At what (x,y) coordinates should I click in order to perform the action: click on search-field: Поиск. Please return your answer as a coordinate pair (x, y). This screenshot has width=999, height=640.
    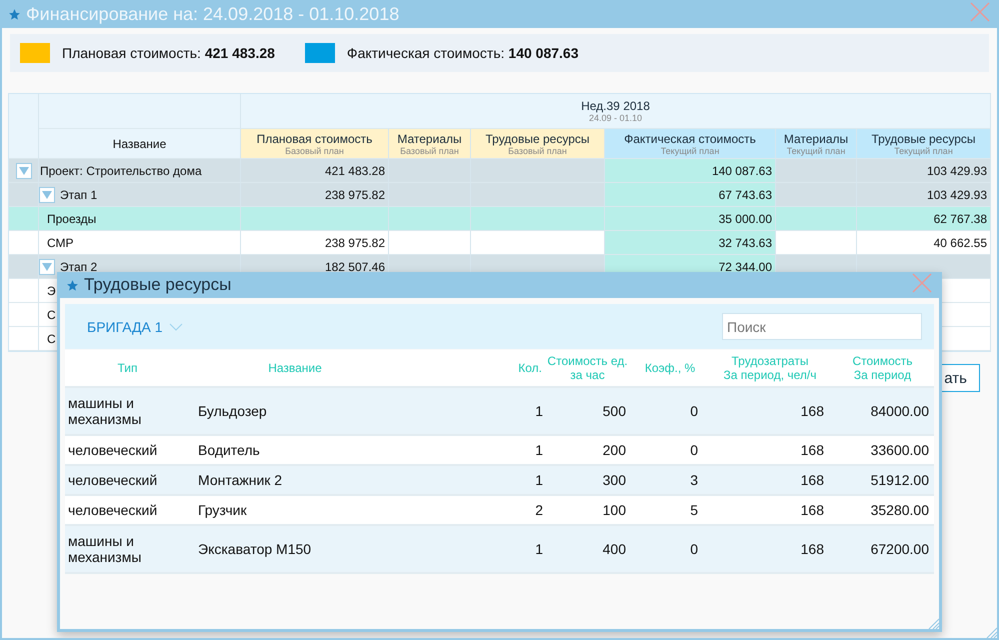
    Looking at the image, I should click on (822, 326).